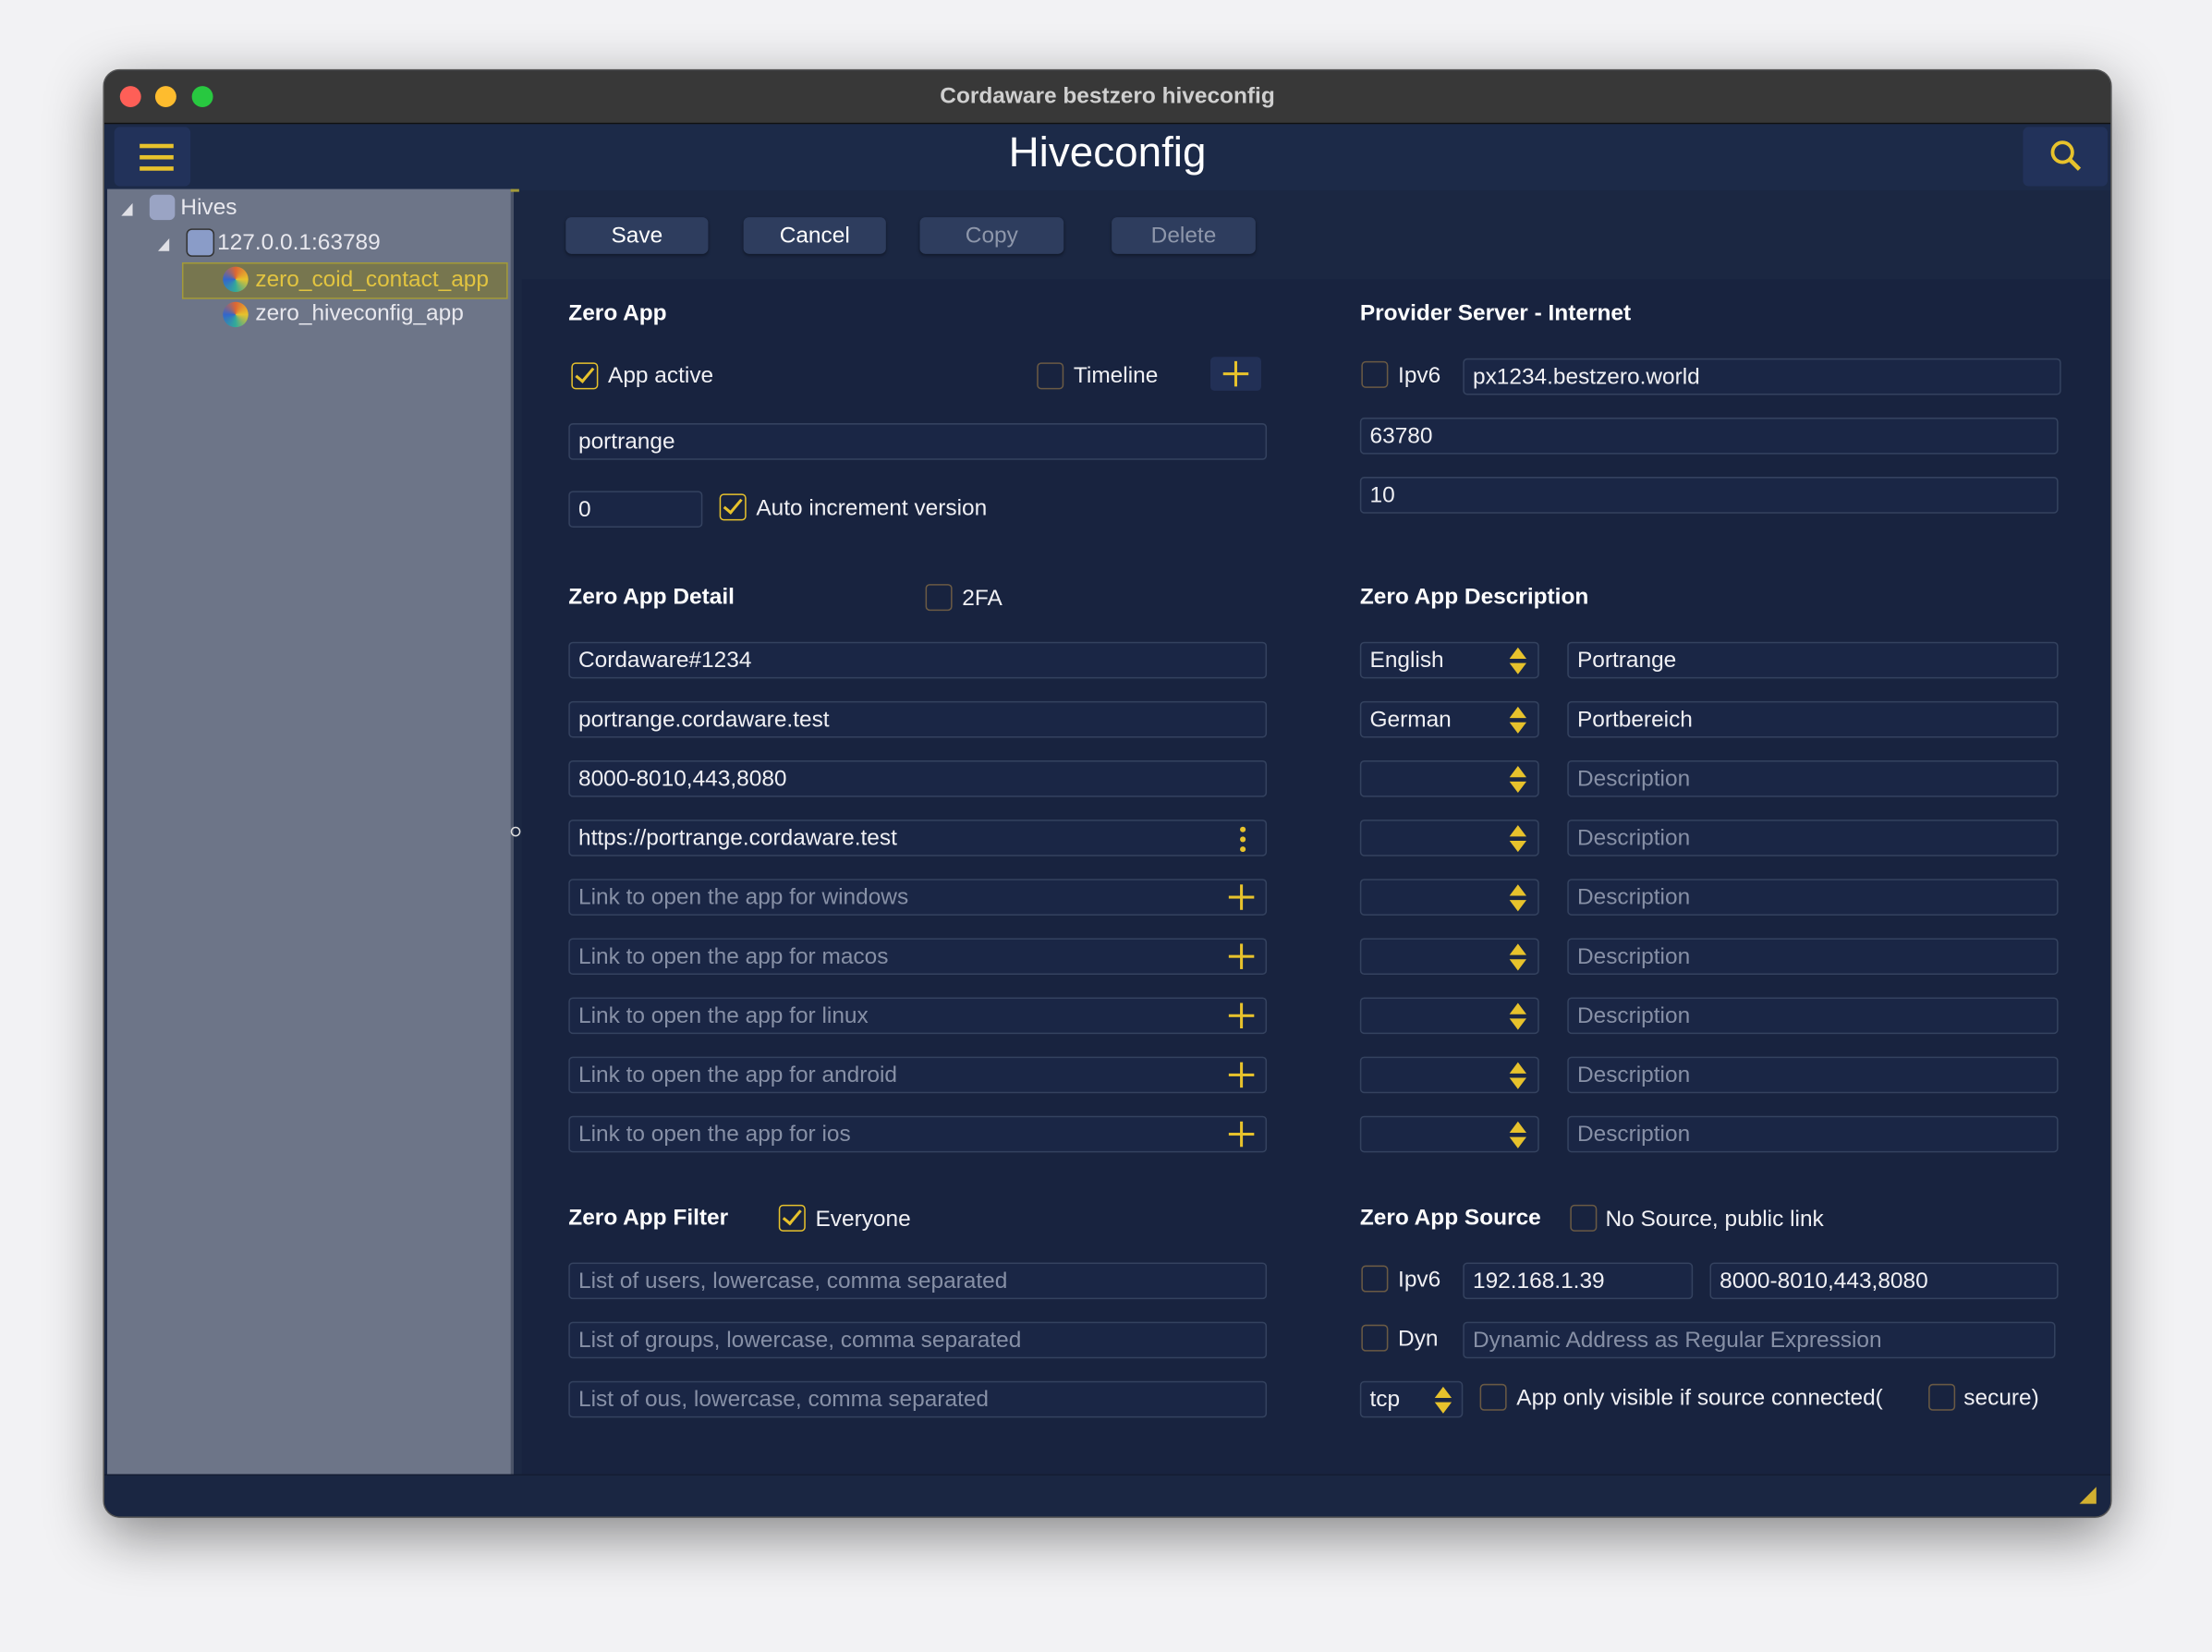  I want to click on provider-host-input: px1234.bestzero.world, so click(1762, 376).